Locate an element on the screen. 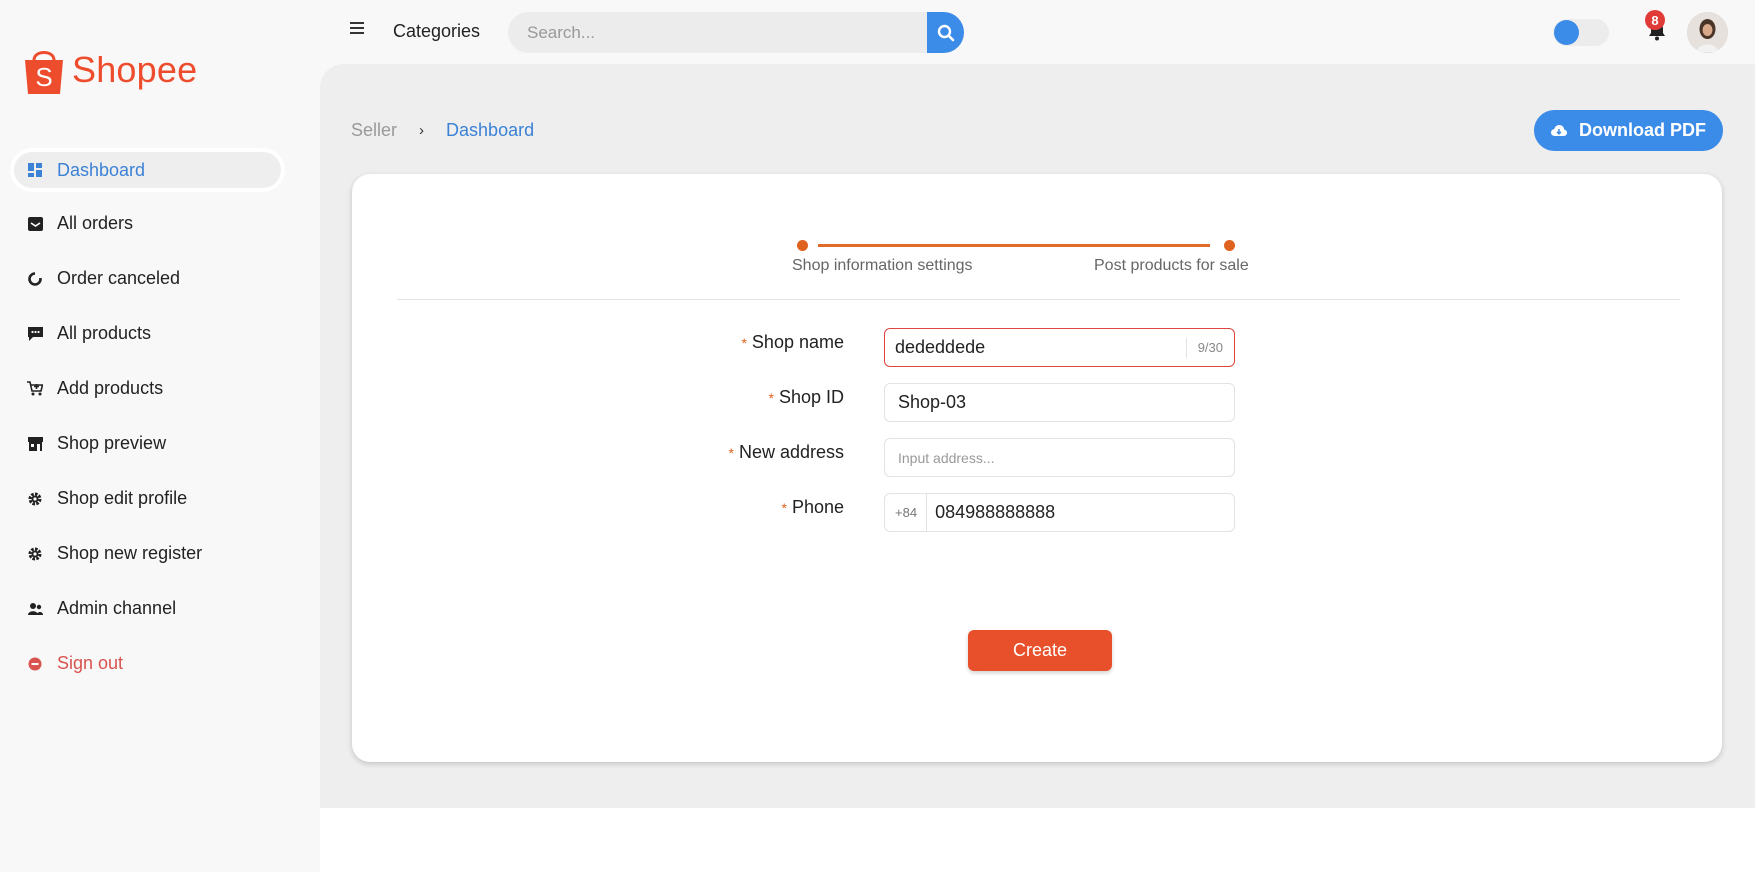 The width and height of the screenshot is (1755, 872). shop-id-label: * Shop ID is located at coordinates (806, 397).